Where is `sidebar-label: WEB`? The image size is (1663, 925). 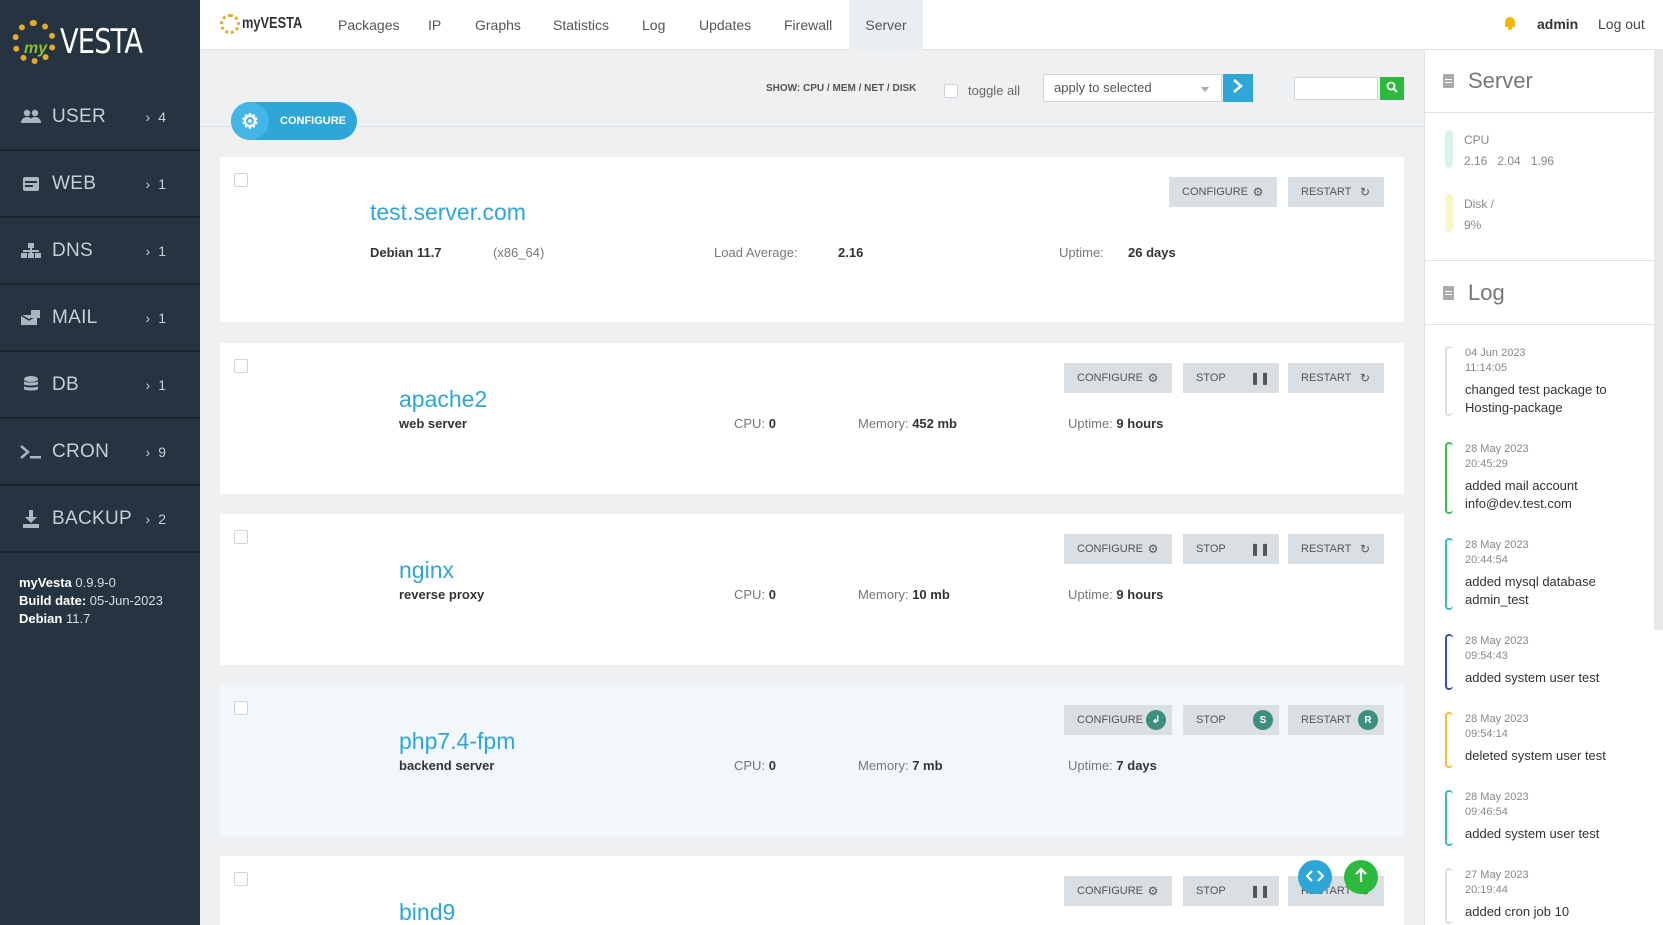 sidebar-label: WEB is located at coordinates (74, 183).